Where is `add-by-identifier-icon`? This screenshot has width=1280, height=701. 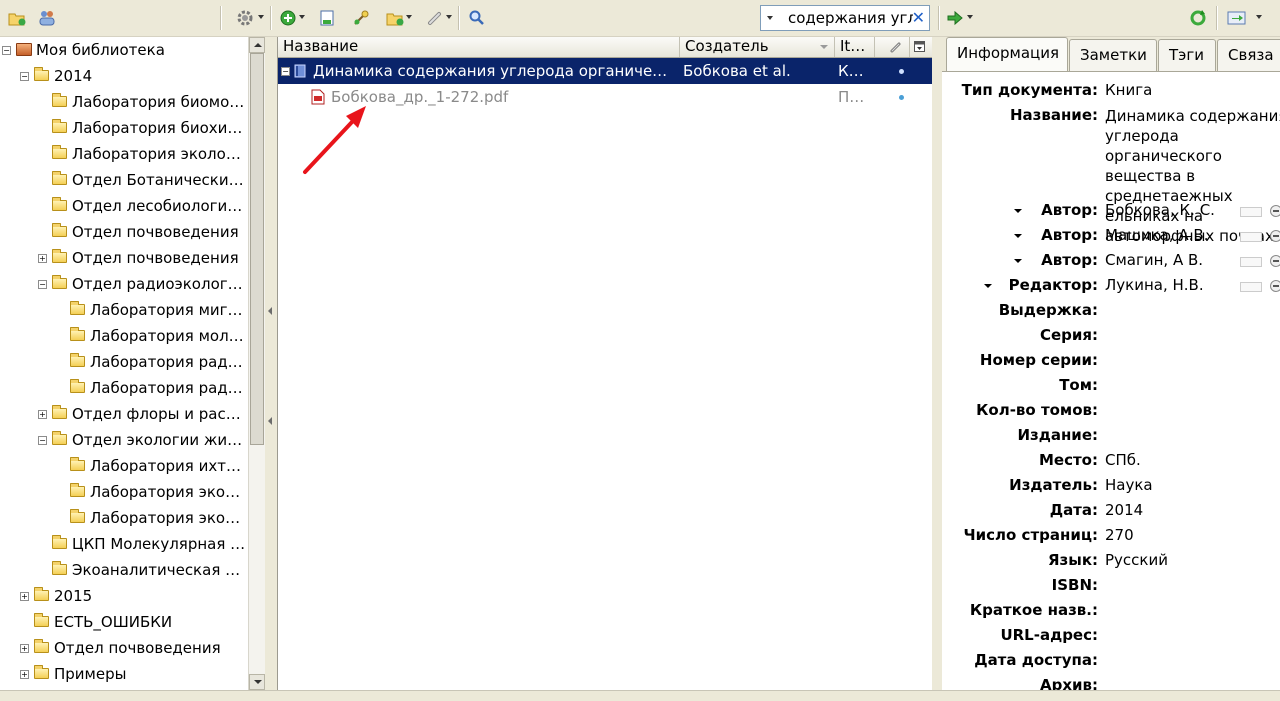
add-by-identifier-icon is located at coordinates (361, 18).